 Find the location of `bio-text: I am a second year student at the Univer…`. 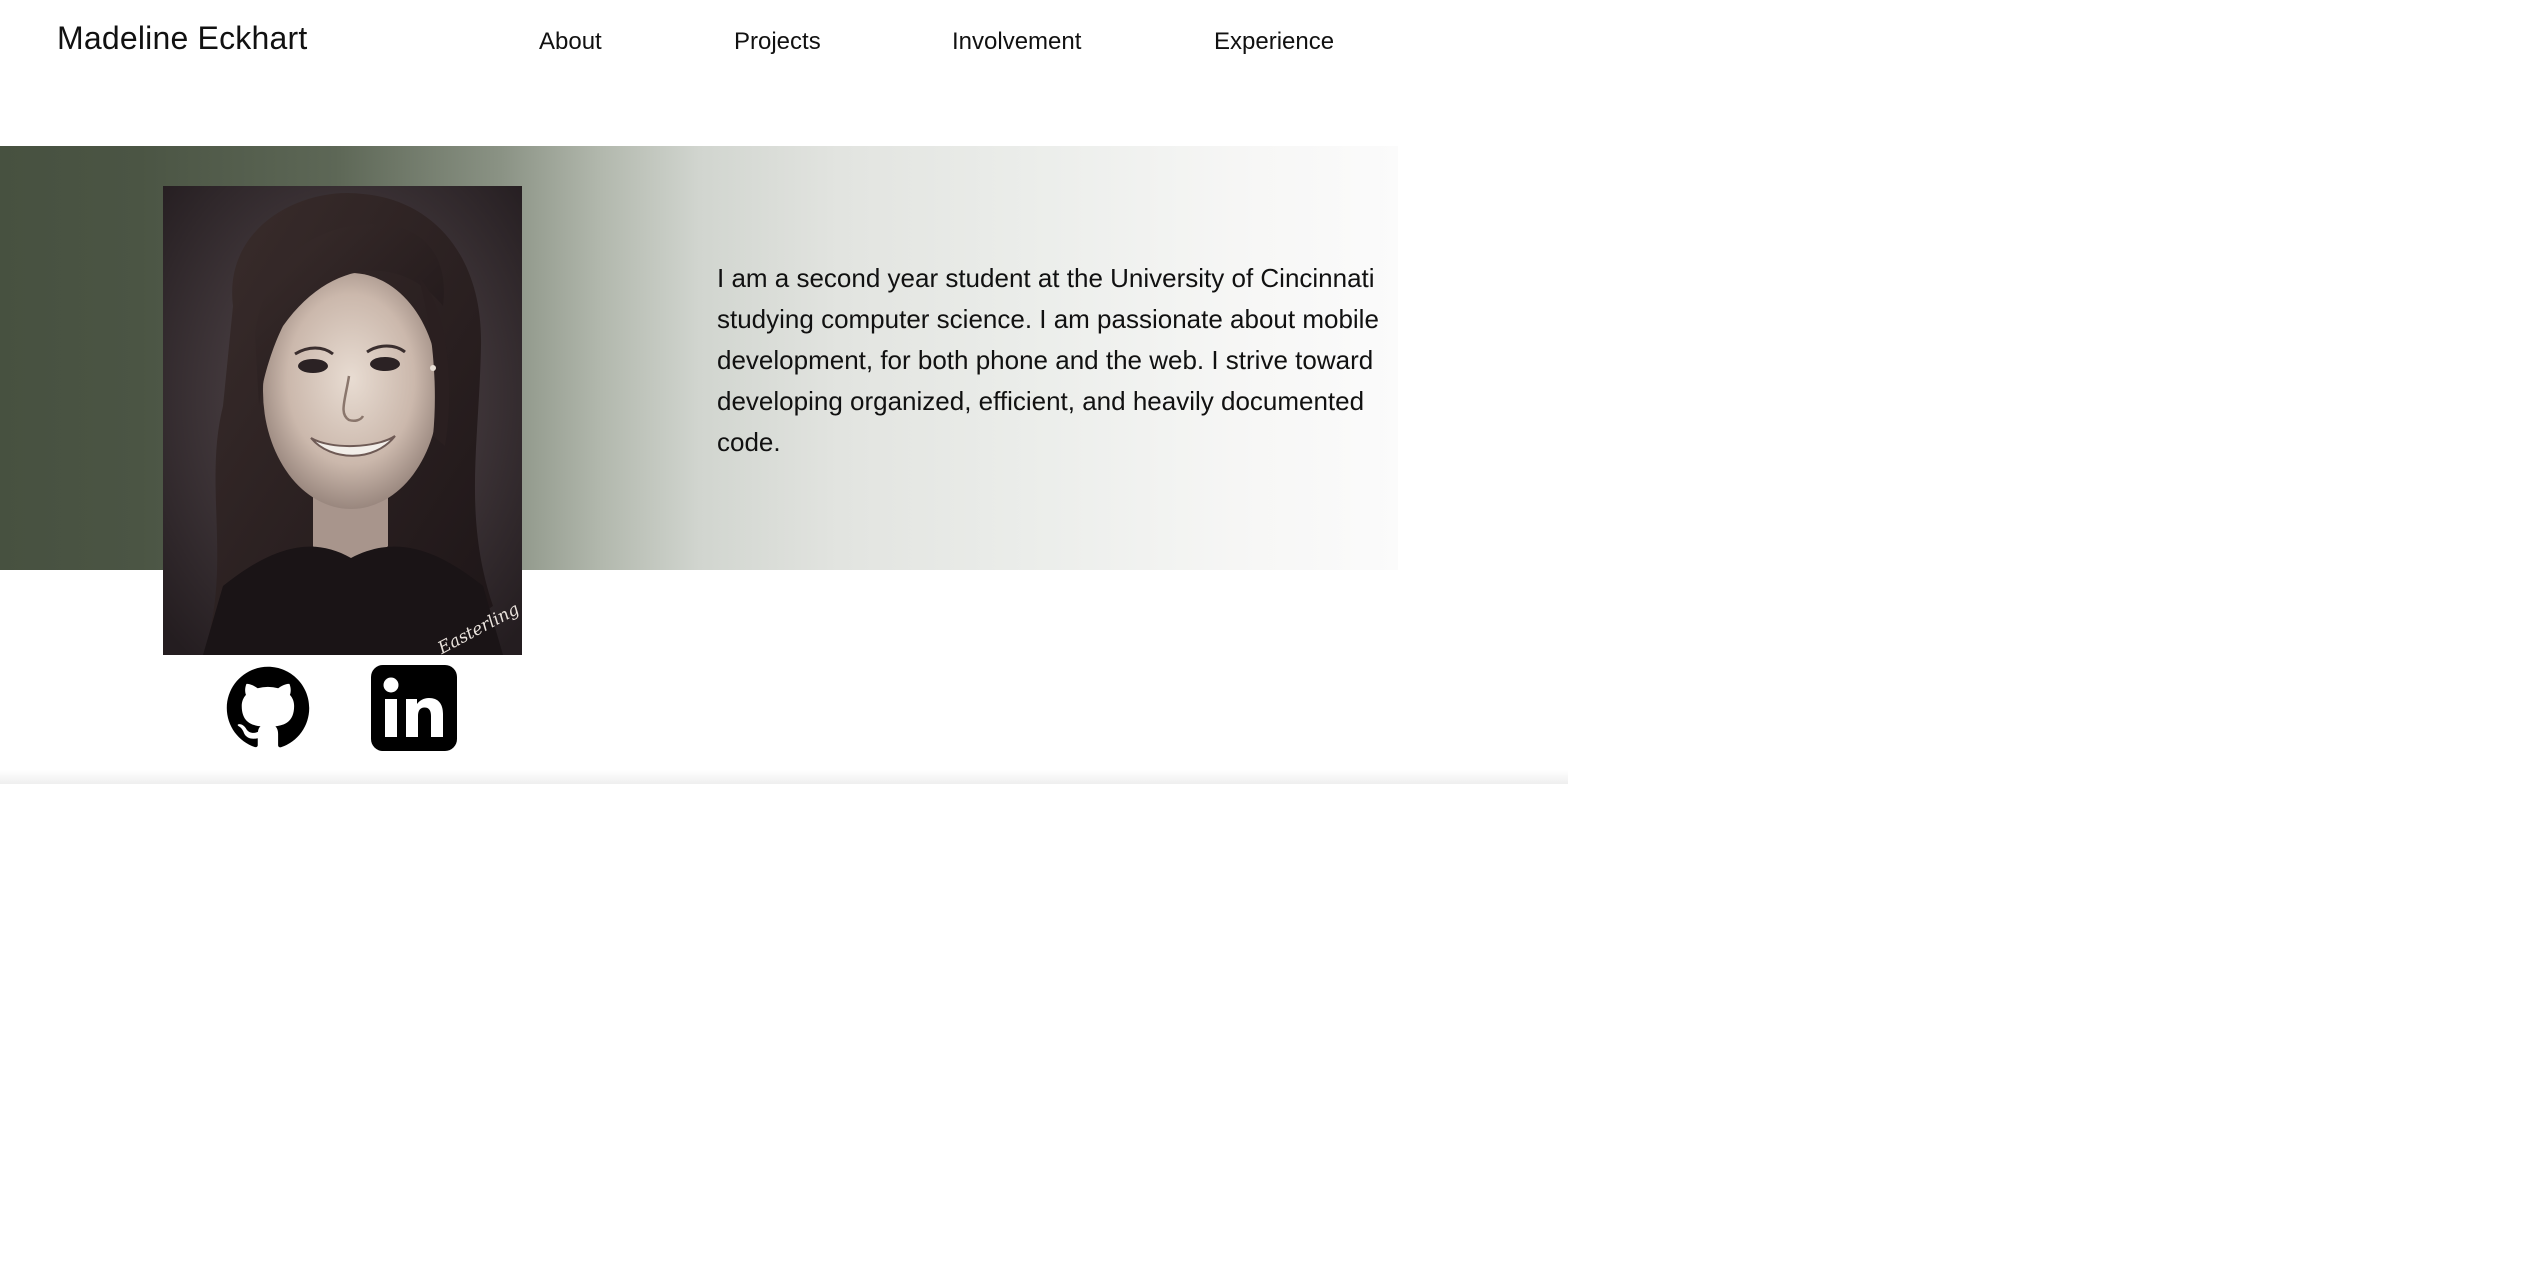

bio-text: I am a second year student at the Univer… is located at coordinates (1048, 360).